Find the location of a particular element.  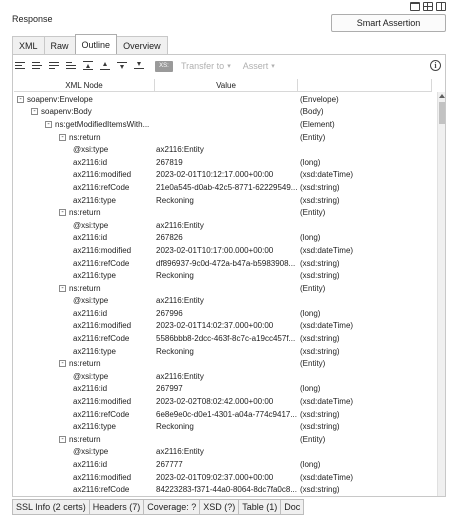

bottom-tab: SSL Info (2 certs) is located at coordinates (51, 507).